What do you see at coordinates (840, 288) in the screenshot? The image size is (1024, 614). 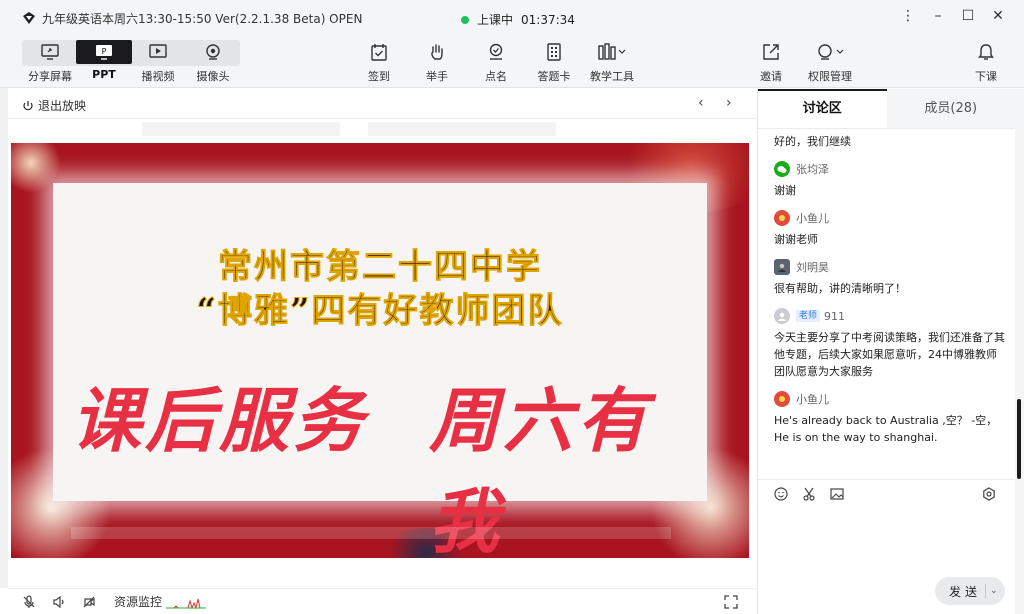 I see `chat-message-text: 很有帮助，讲的清晰明了！` at bounding box center [840, 288].